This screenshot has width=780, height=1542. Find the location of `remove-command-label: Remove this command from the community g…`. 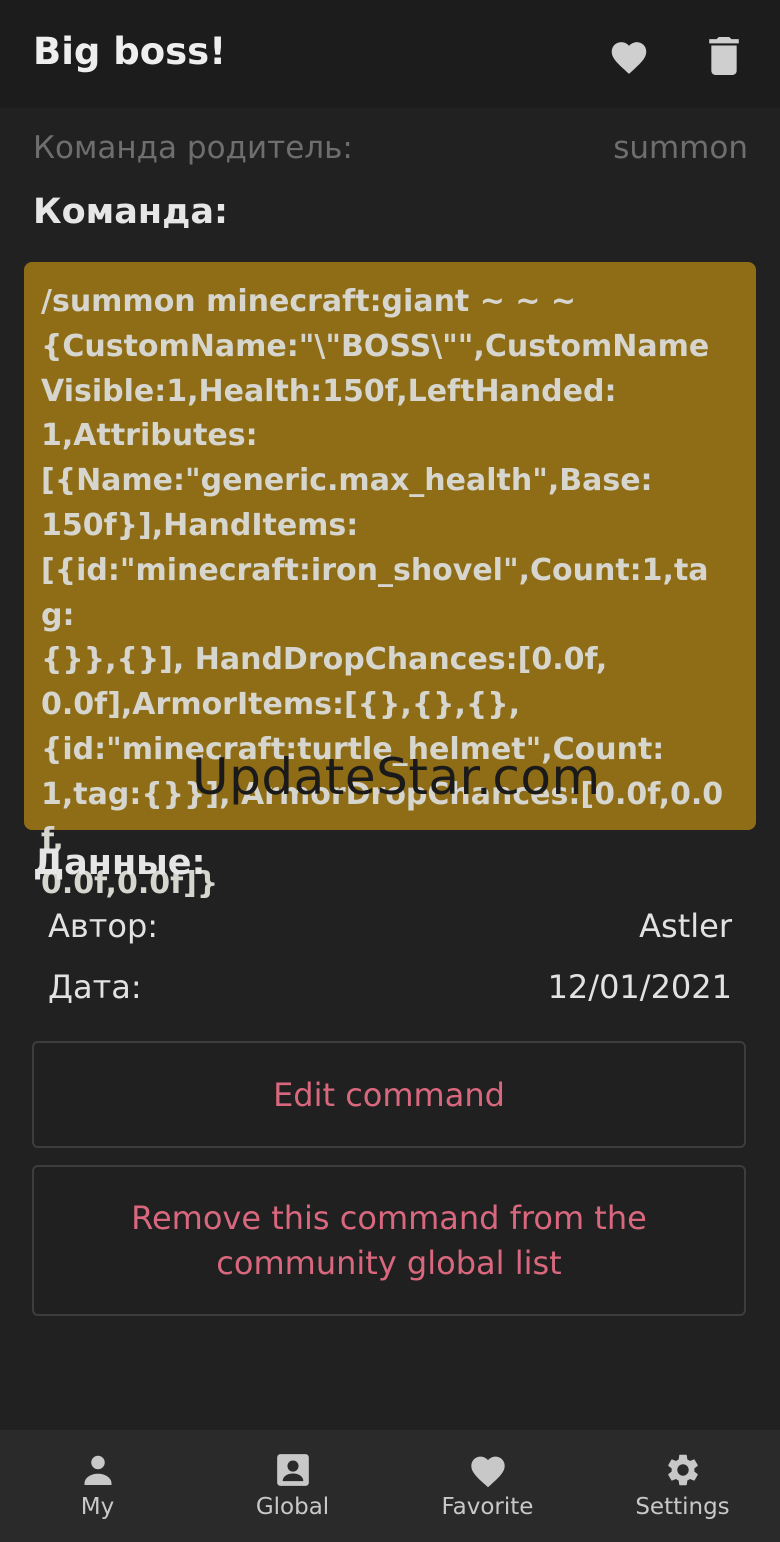

remove-command-label: Remove this command from the community g… is located at coordinates (389, 1240).